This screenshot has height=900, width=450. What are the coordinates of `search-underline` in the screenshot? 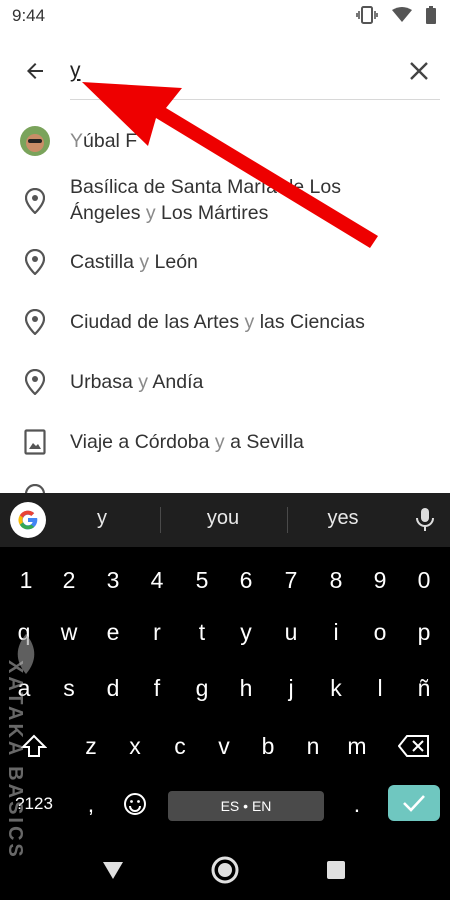 It's located at (255, 99).